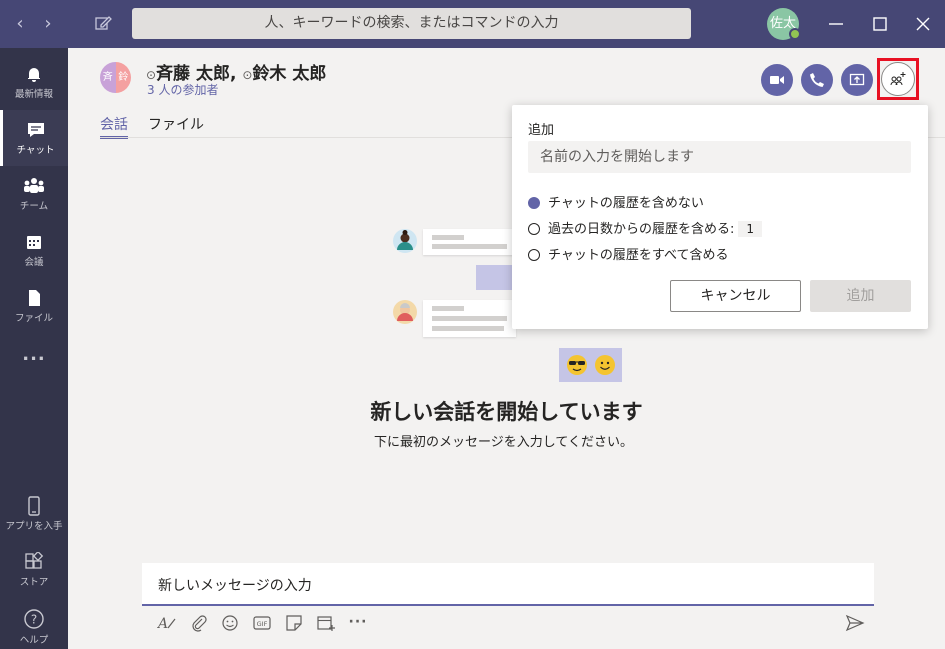 Image resolution: width=945 pixels, height=649 pixels. I want to click on schedule-meeting-icon, so click(326, 623).